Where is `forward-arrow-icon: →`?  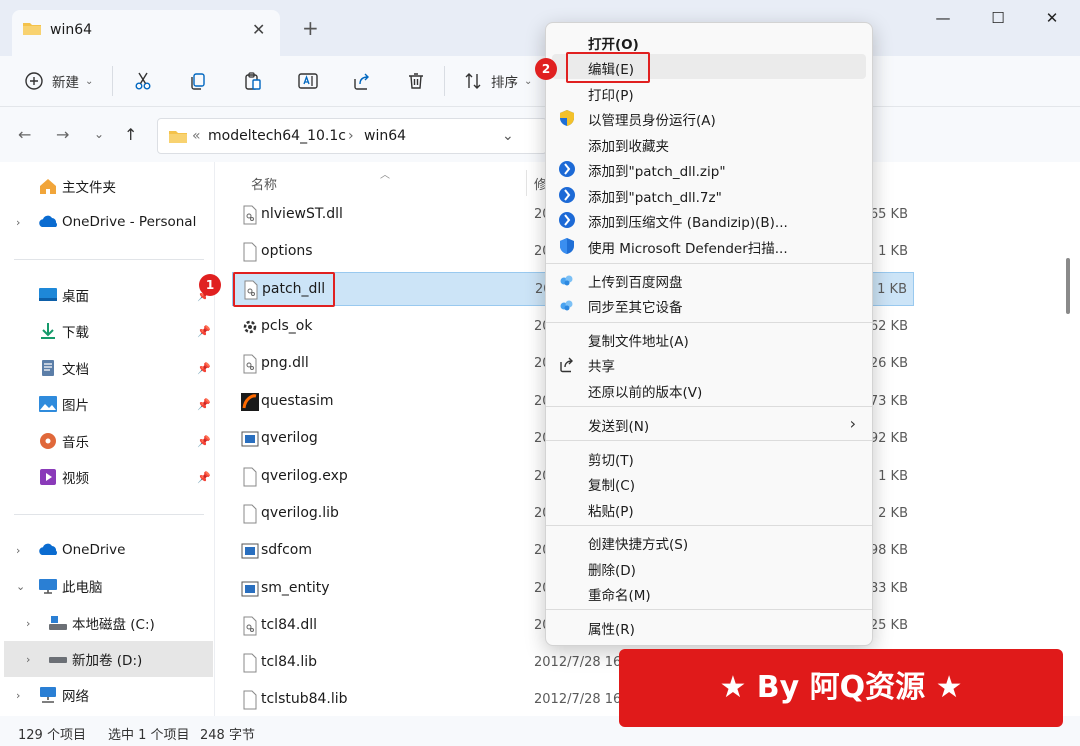 forward-arrow-icon: → is located at coordinates (62, 134).